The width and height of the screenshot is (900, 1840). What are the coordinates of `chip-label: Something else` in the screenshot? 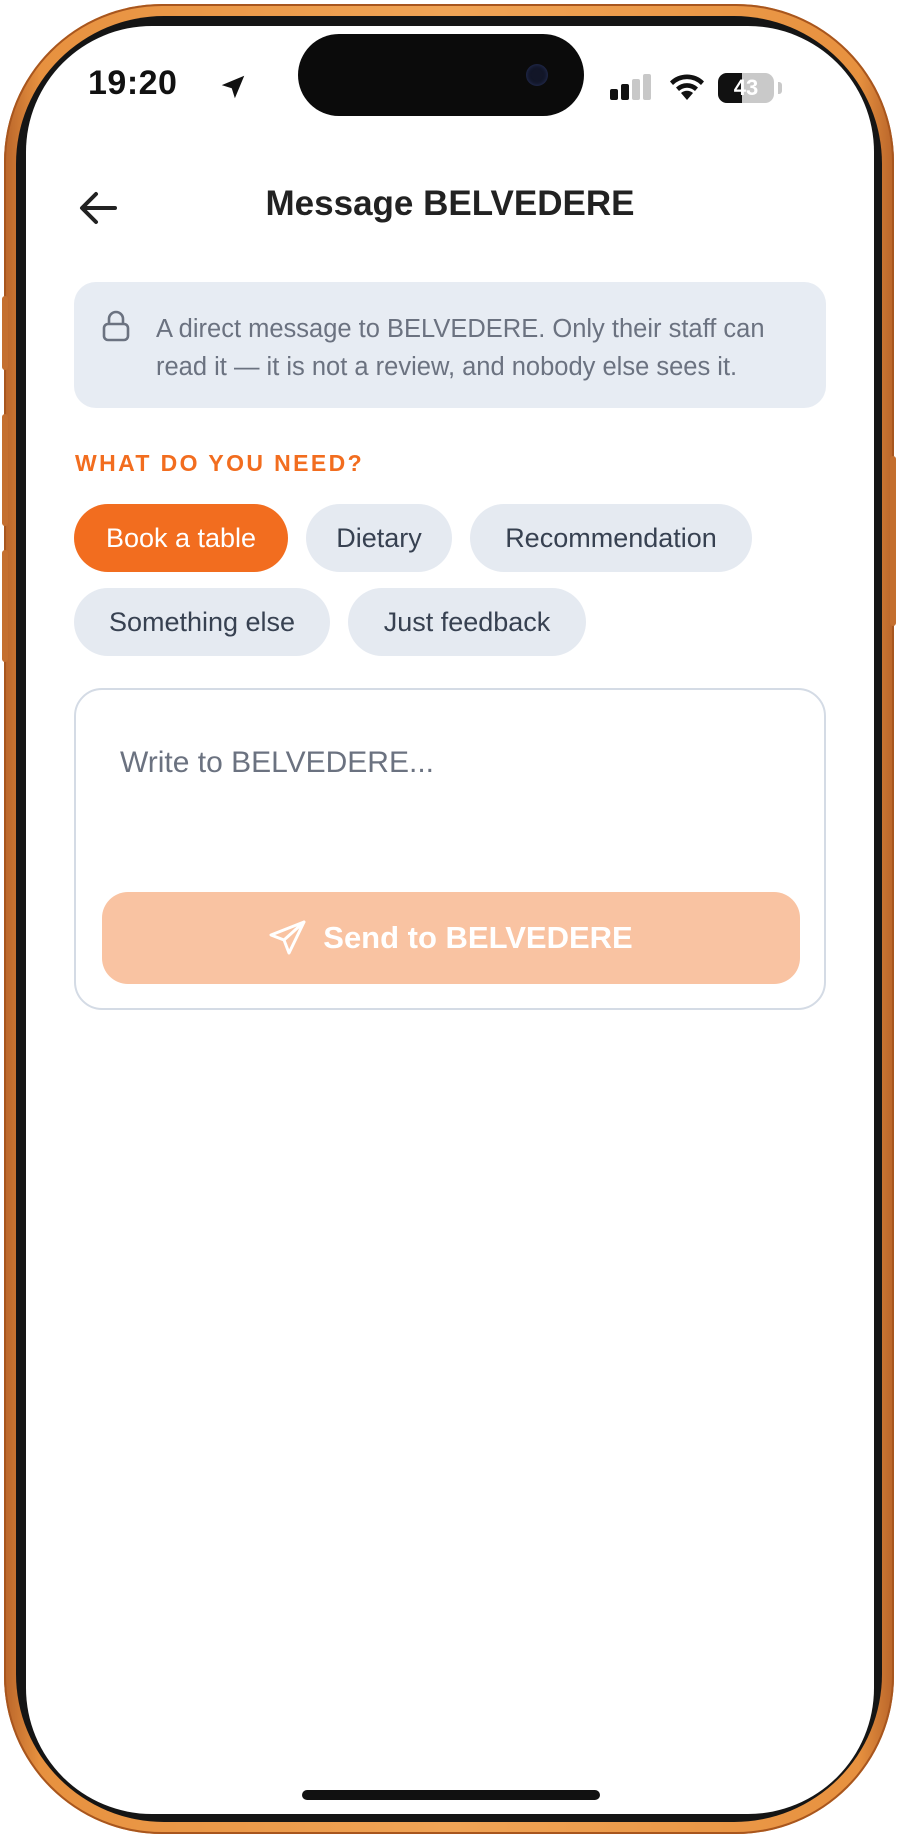 It's located at (202, 621).